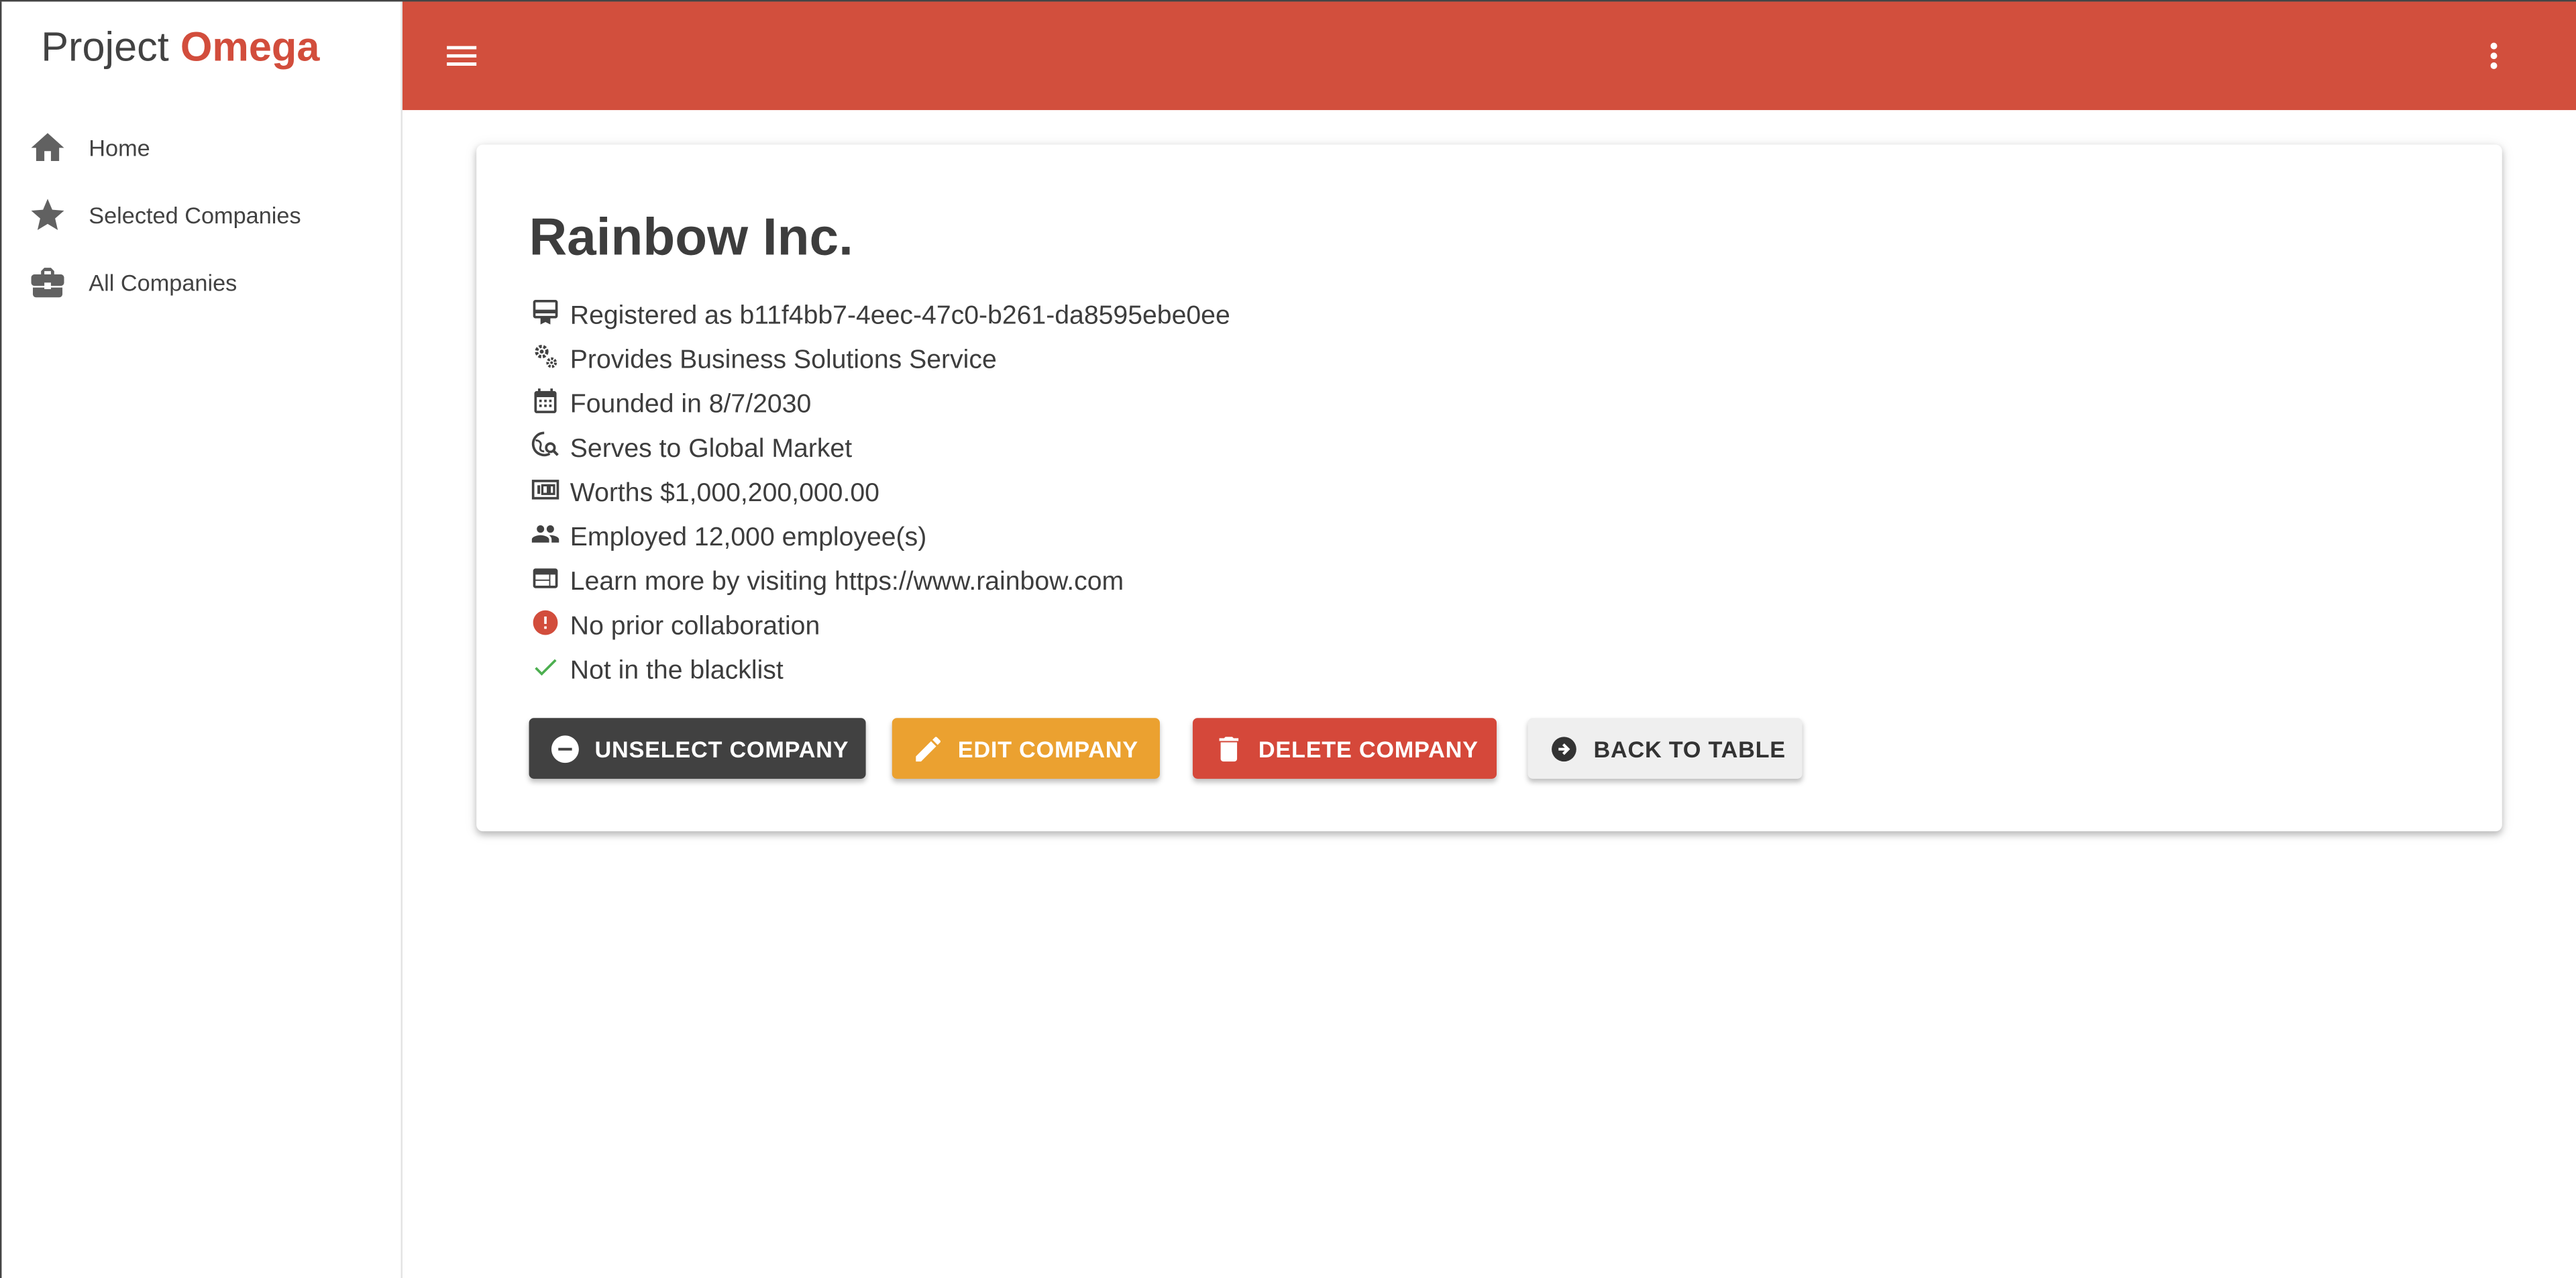  What do you see at coordinates (545, 444) in the screenshot?
I see `travel-explore-icon` at bounding box center [545, 444].